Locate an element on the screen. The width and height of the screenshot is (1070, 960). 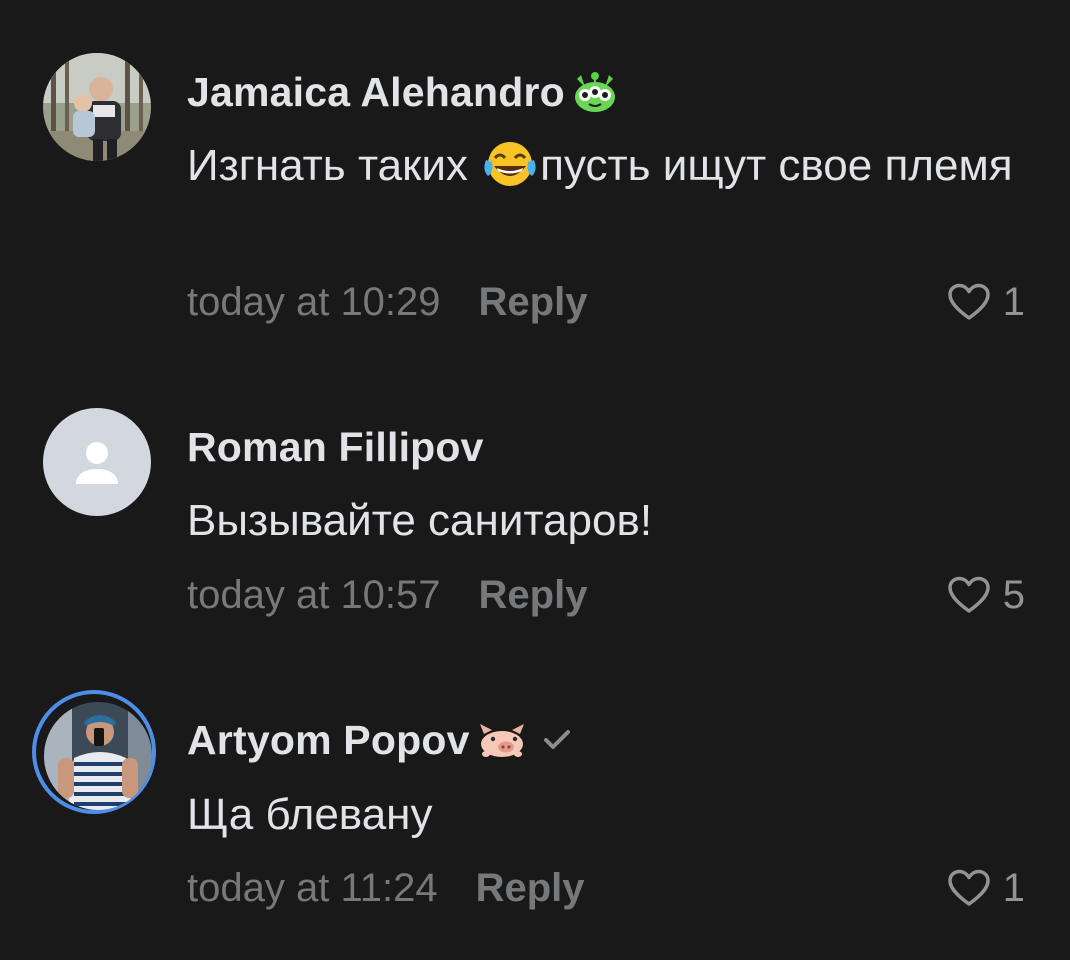
author-name: Artyom Popov is located at coordinates (328, 740).